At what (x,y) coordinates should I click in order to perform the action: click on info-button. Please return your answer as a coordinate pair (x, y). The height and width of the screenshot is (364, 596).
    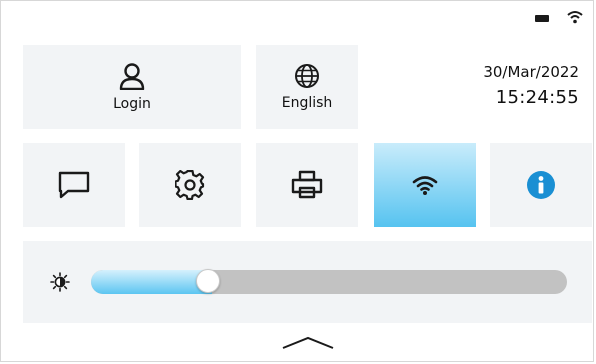
    Looking at the image, I should click on (541, 185).